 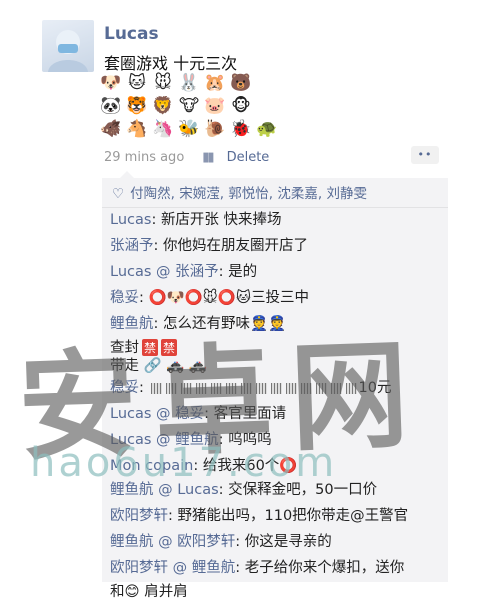 I want to click on emoji-icon: 🐰, so click(x=189, y=83).